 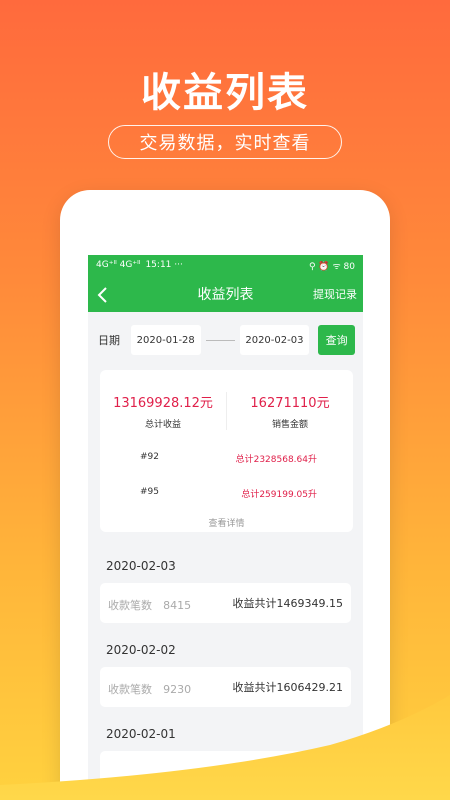 I want to click on view-details-link: 查看详情, so click(x=226, y=522).